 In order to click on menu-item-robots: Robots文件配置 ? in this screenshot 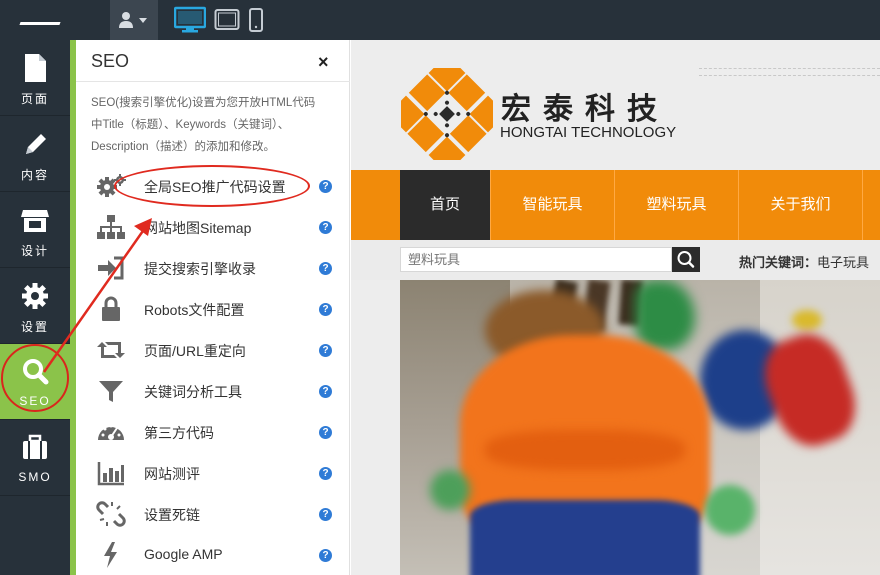, I will do `click(213, 309)`.